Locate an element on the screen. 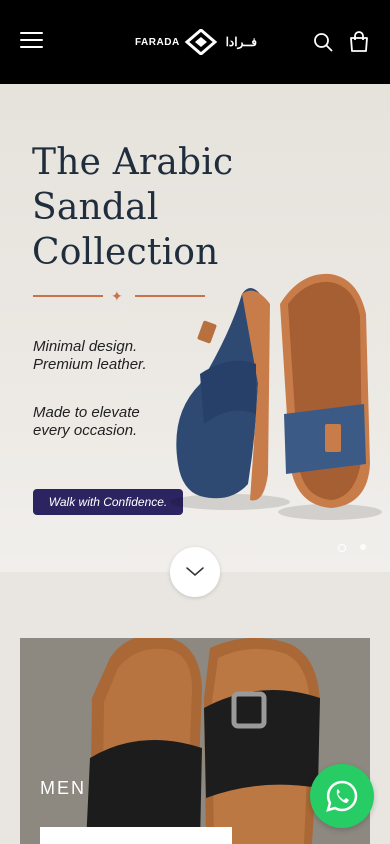 The height and width of the screenshot is (844, 390). diamond-logo-icon is located at coordinates (200, 42).